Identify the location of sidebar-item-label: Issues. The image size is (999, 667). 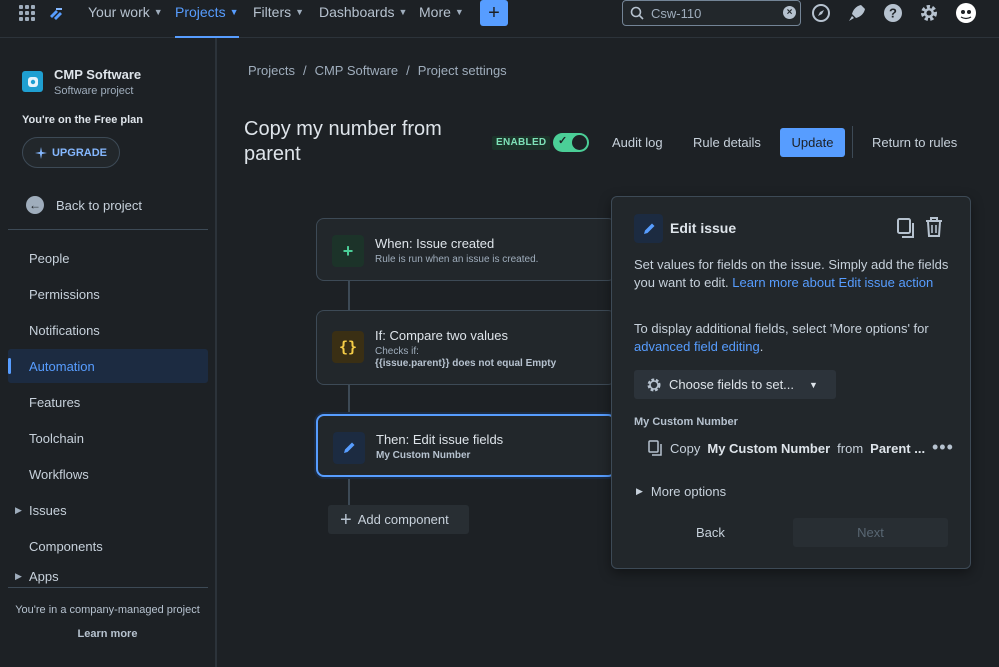
(48, 510).